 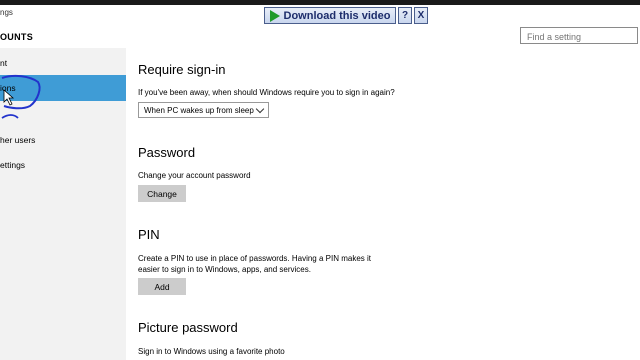 I want to click on sidebar-item-label: nt, so click(x=4, y=63).